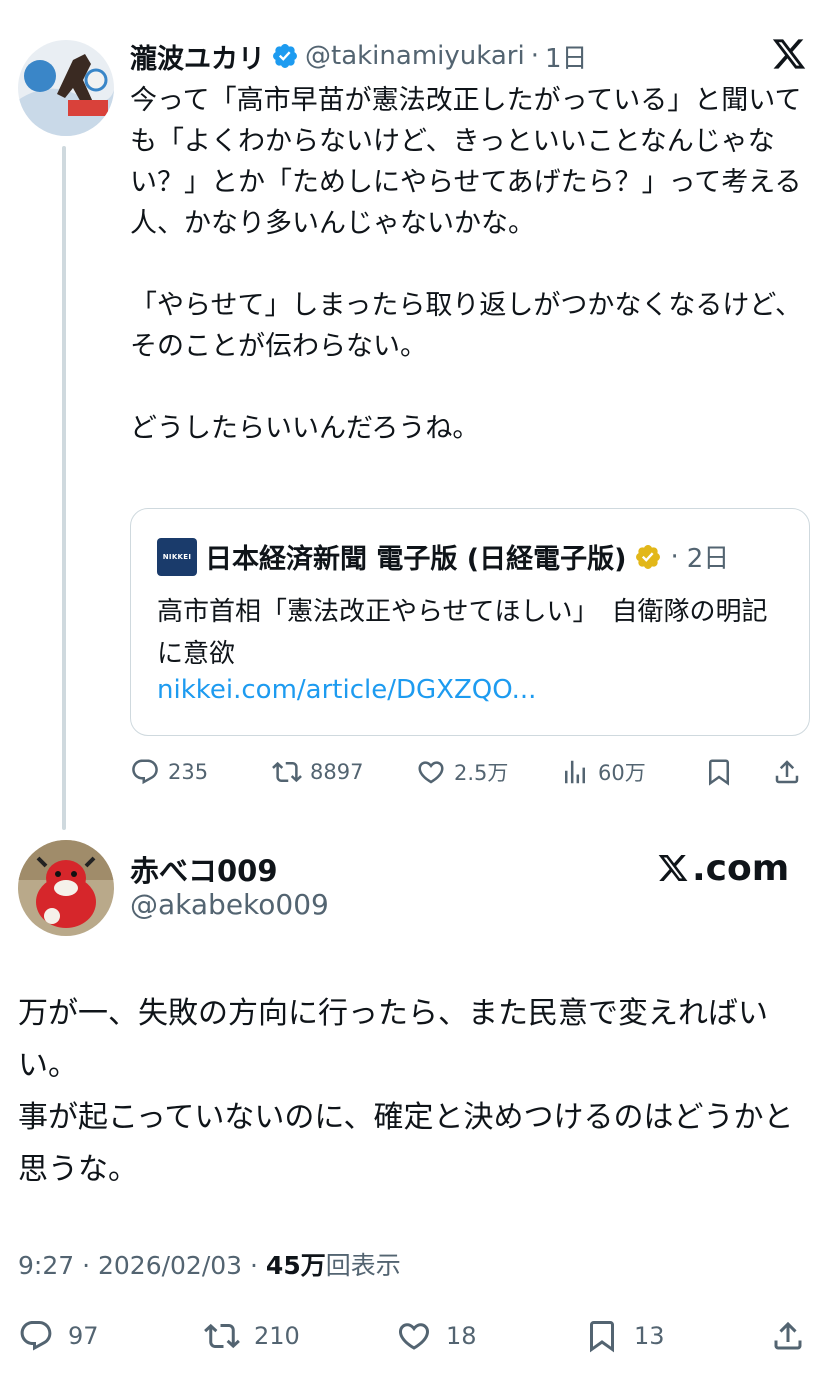 This screenshot has width=828, height=1381. I want to click on like-button: 2.5万, so click(462, 772).